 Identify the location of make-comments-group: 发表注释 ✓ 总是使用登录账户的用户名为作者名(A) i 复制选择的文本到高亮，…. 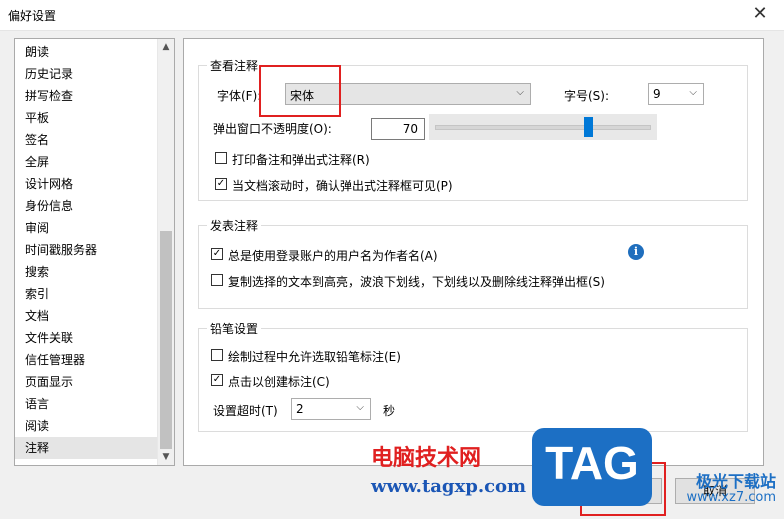
(473, 263).